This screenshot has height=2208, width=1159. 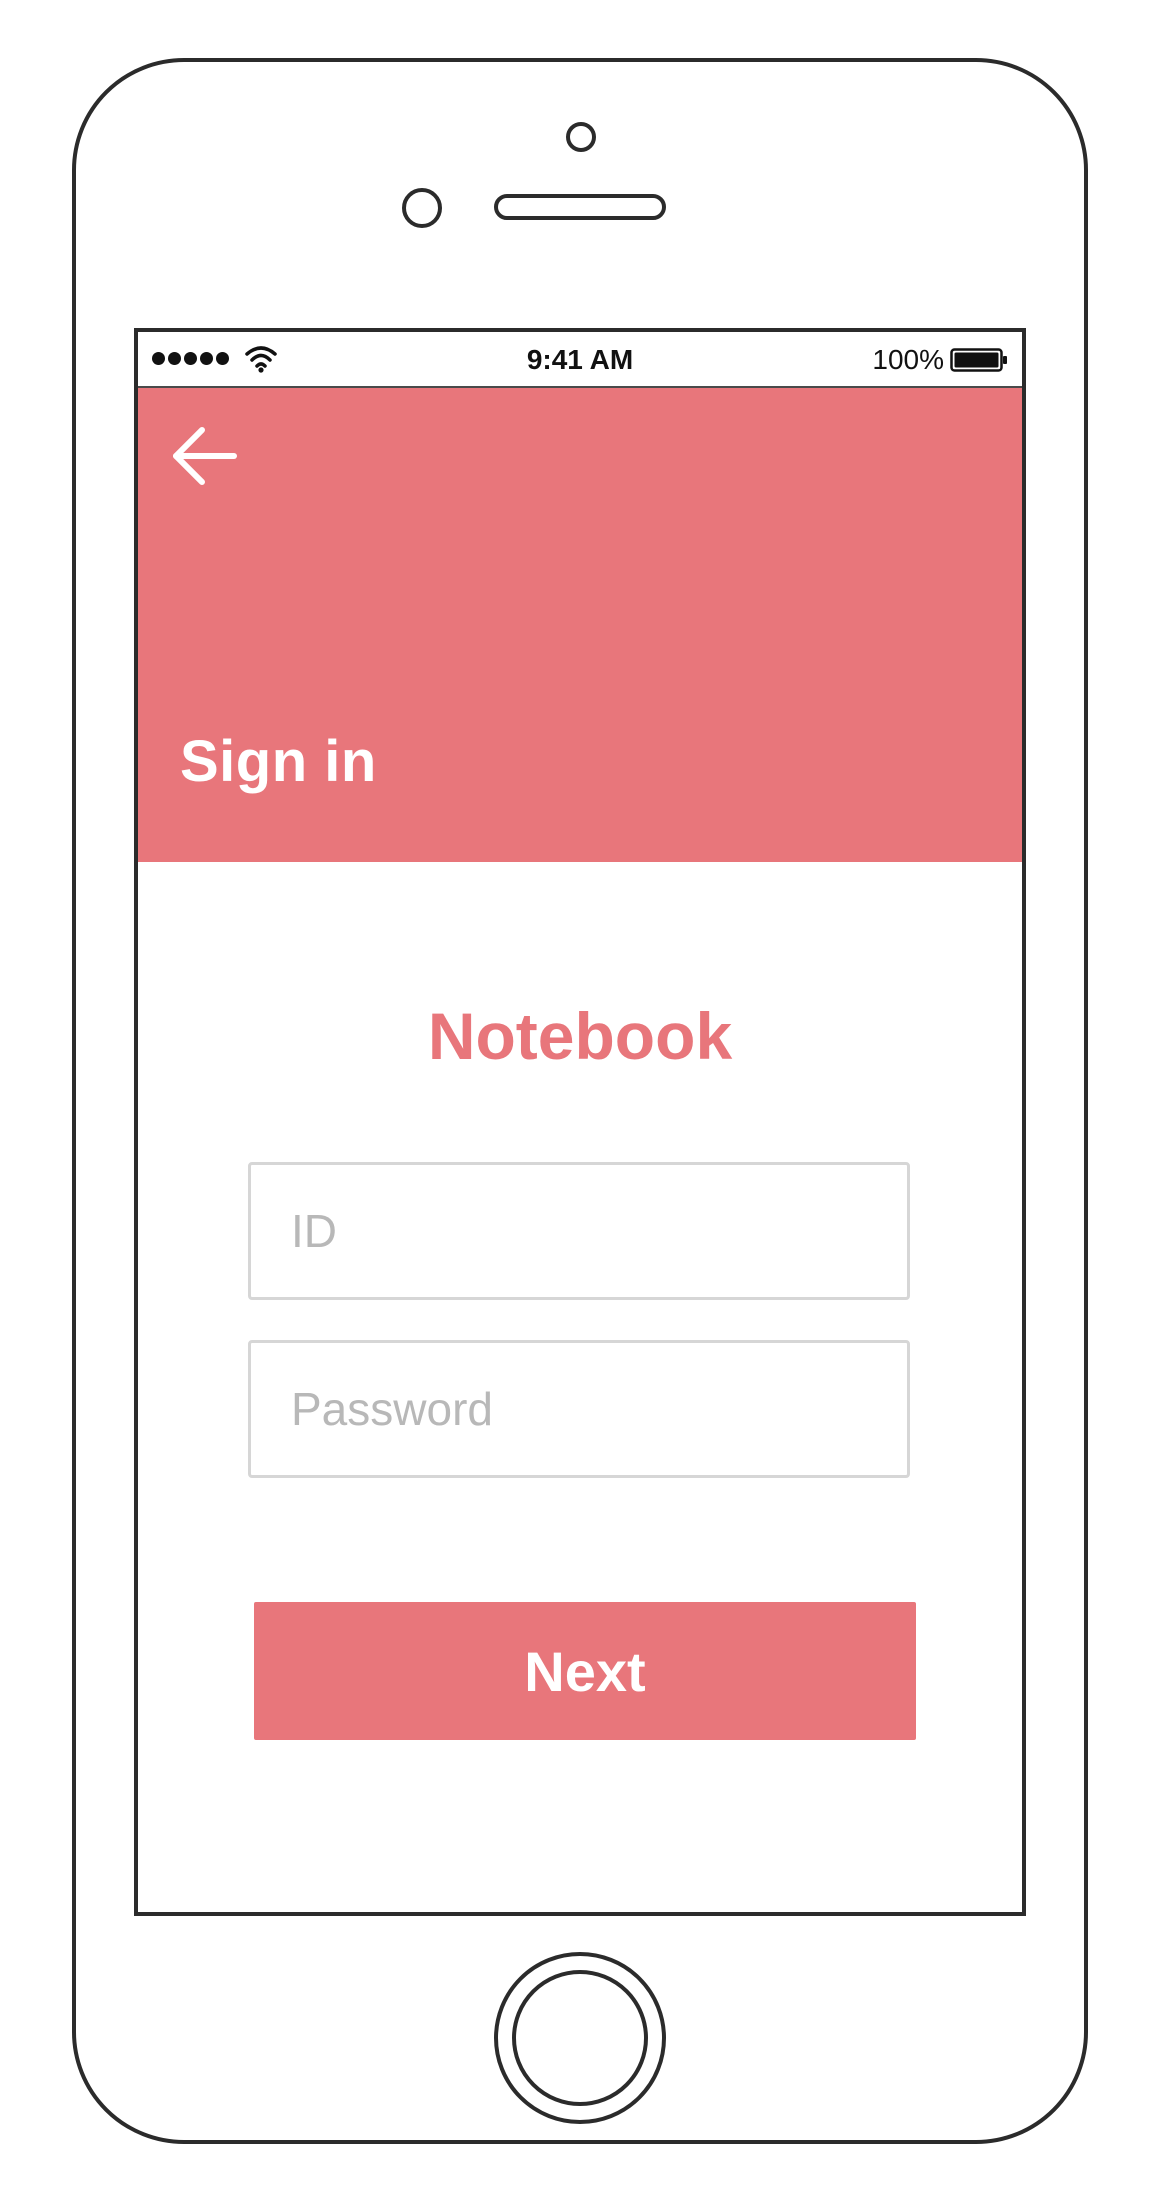 What do you see at coordinates (422, 208) in the screenshot?
I see `proximity-sensor-icon` at bounding box center [422, 208].